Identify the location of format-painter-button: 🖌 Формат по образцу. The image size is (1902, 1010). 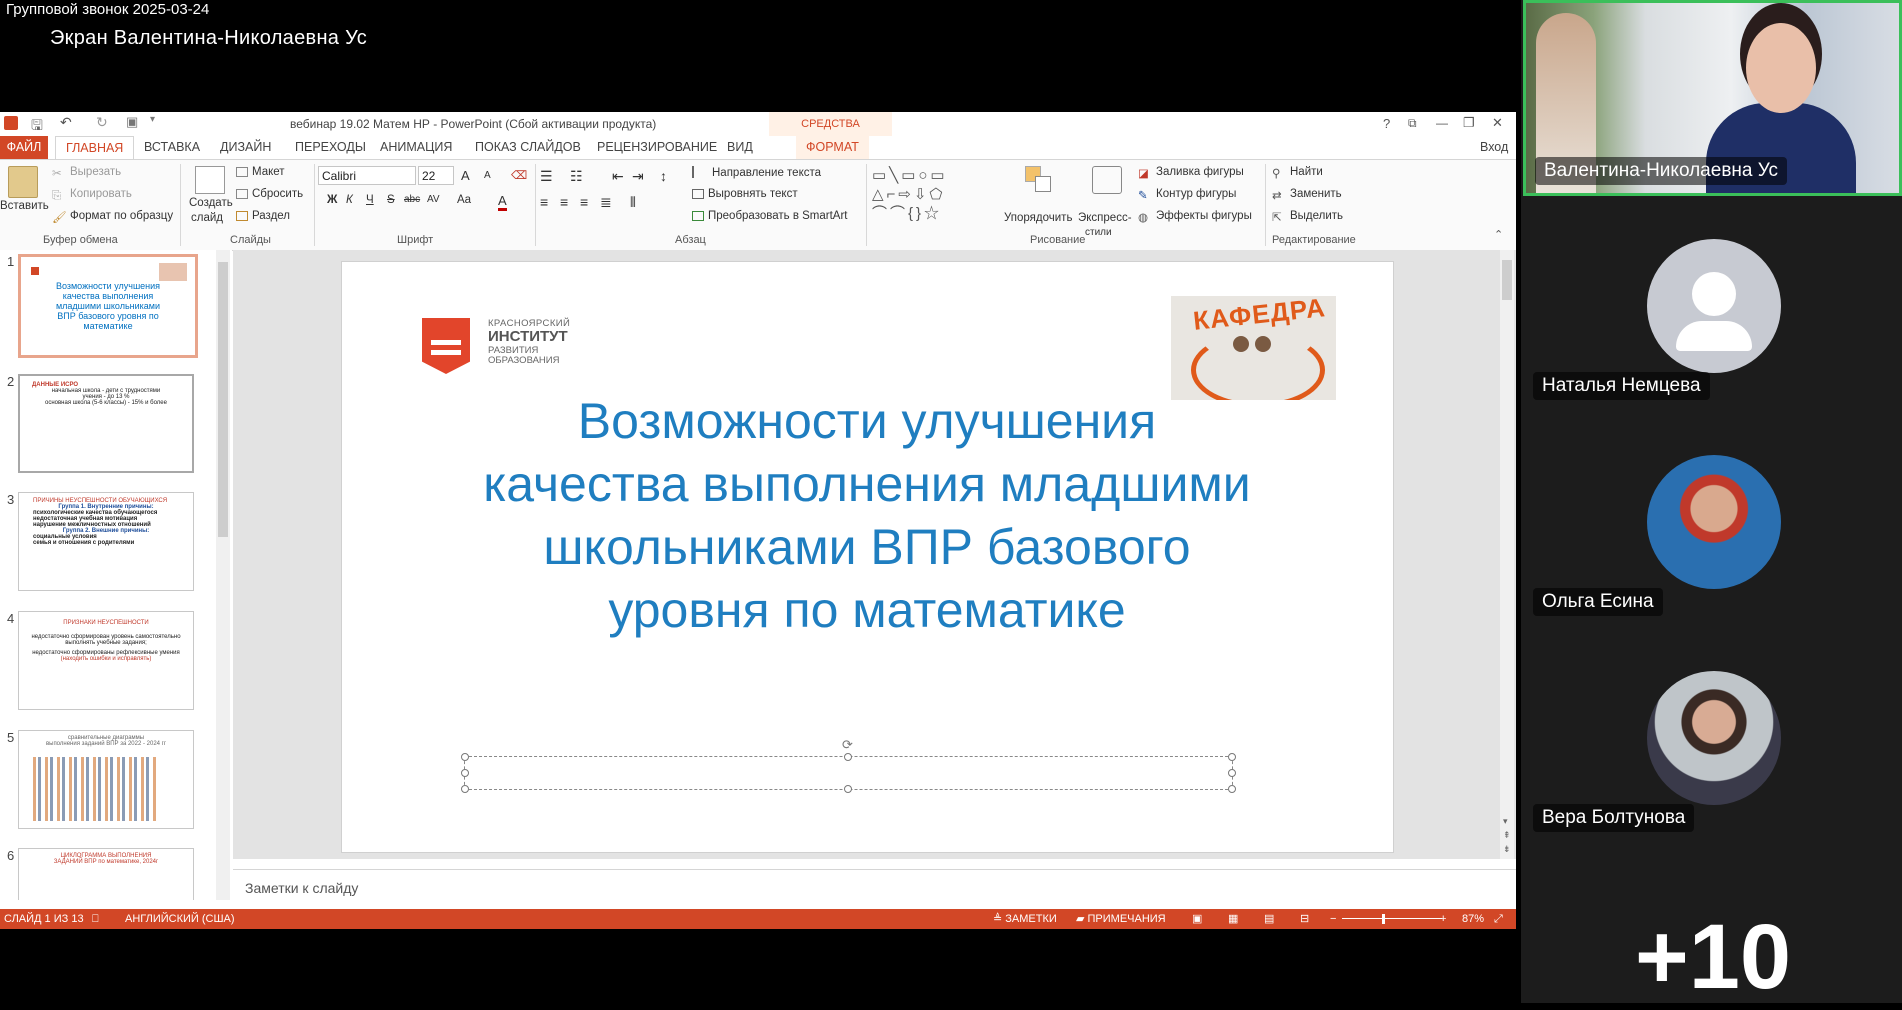
(112, 217).